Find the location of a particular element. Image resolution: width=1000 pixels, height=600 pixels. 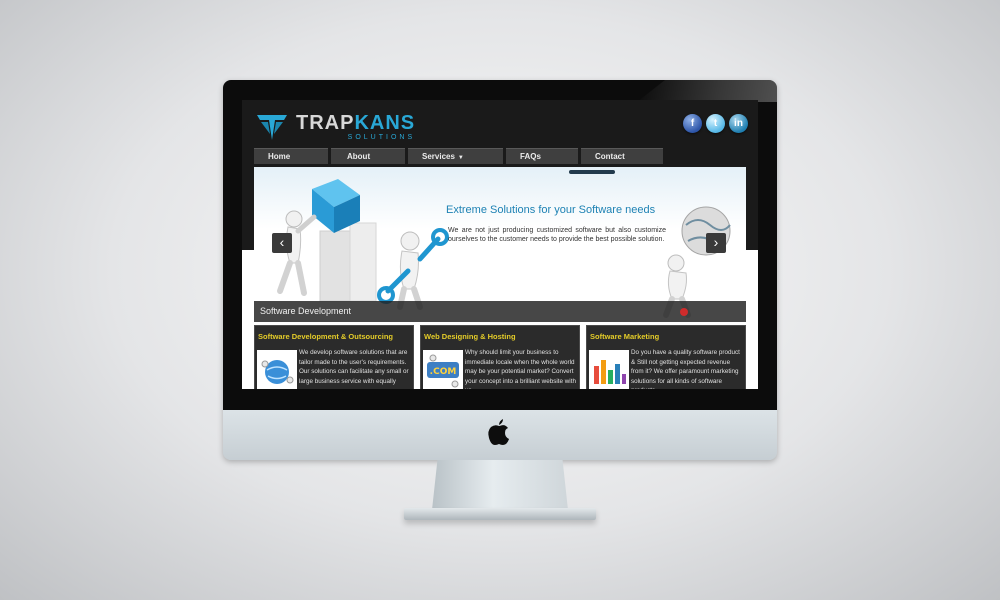

nav-services: Services ▼ is located at coordinates (455, 156).